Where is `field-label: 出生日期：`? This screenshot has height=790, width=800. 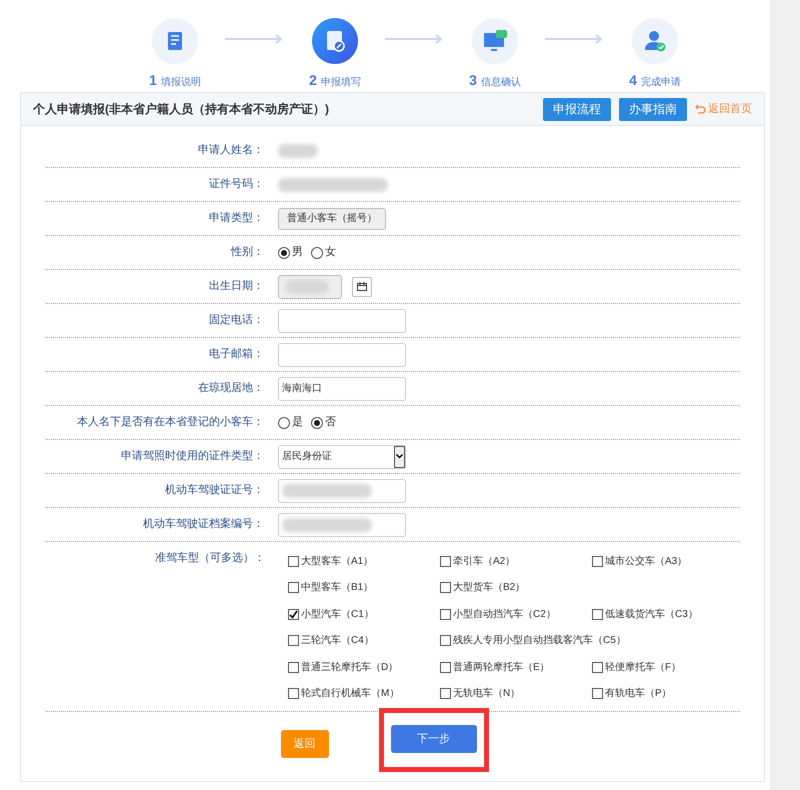
field-label: 出生日期： is located at coordinates (236, 286).